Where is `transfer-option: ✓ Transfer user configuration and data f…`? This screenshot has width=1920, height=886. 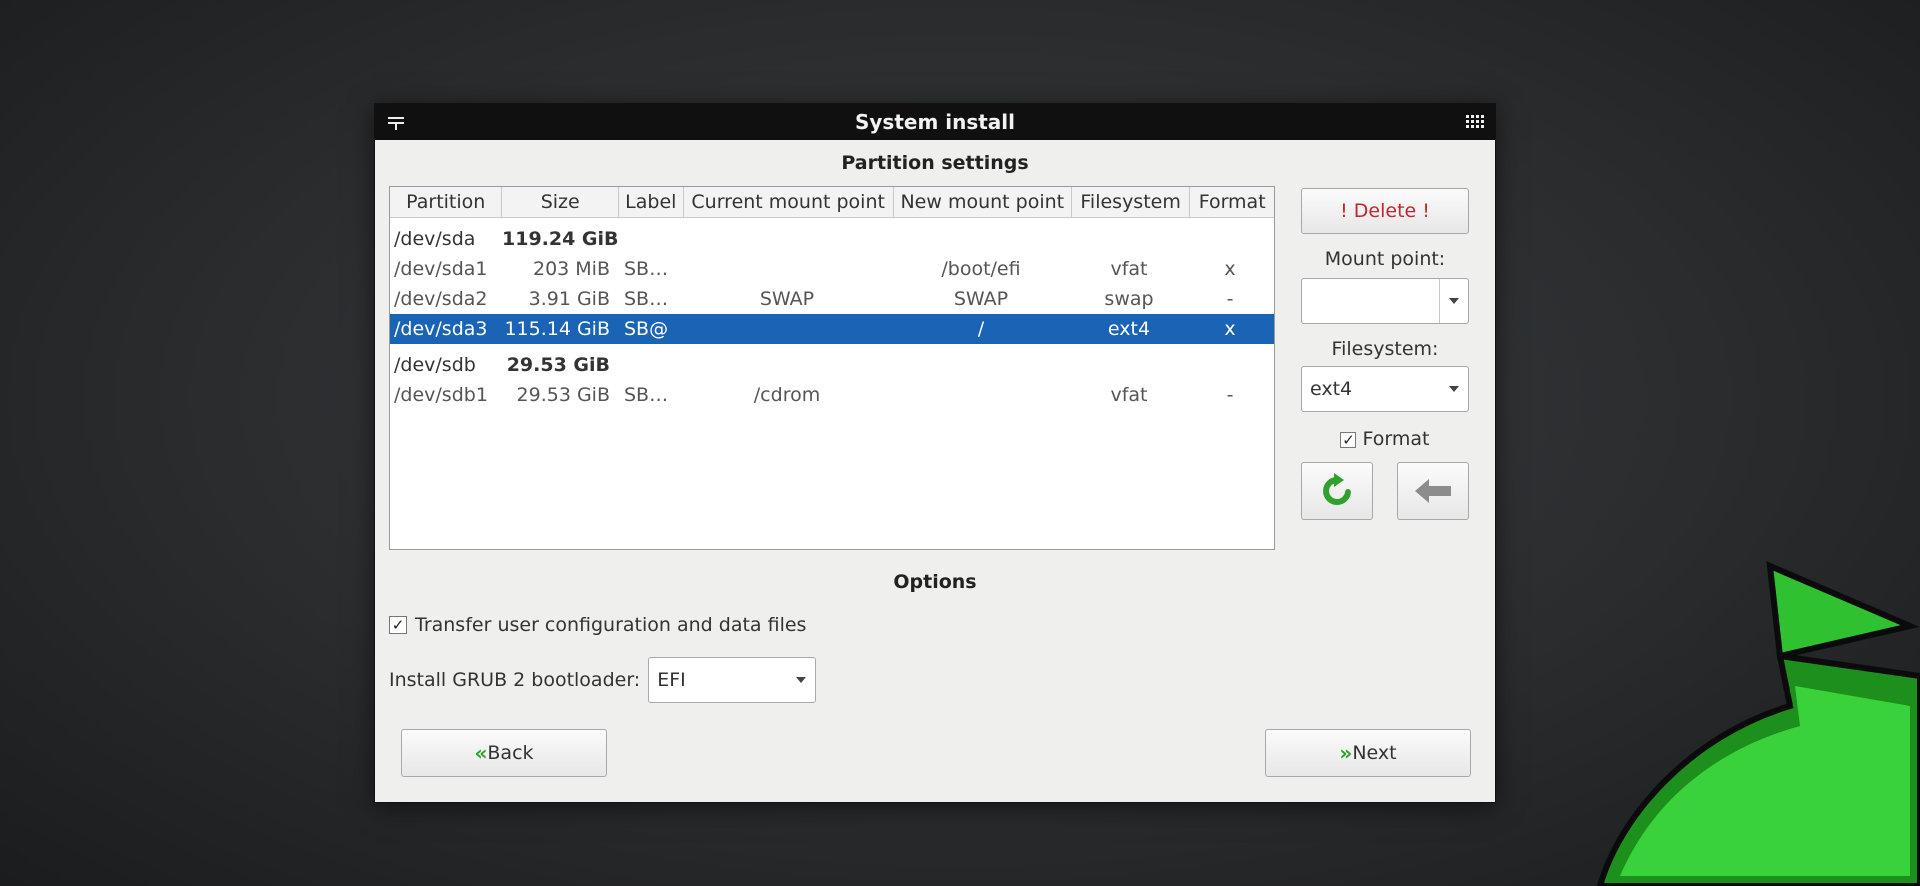
transfer-option: ✓ Transfer user configuration and data f… is located at coordinates (597, 625).